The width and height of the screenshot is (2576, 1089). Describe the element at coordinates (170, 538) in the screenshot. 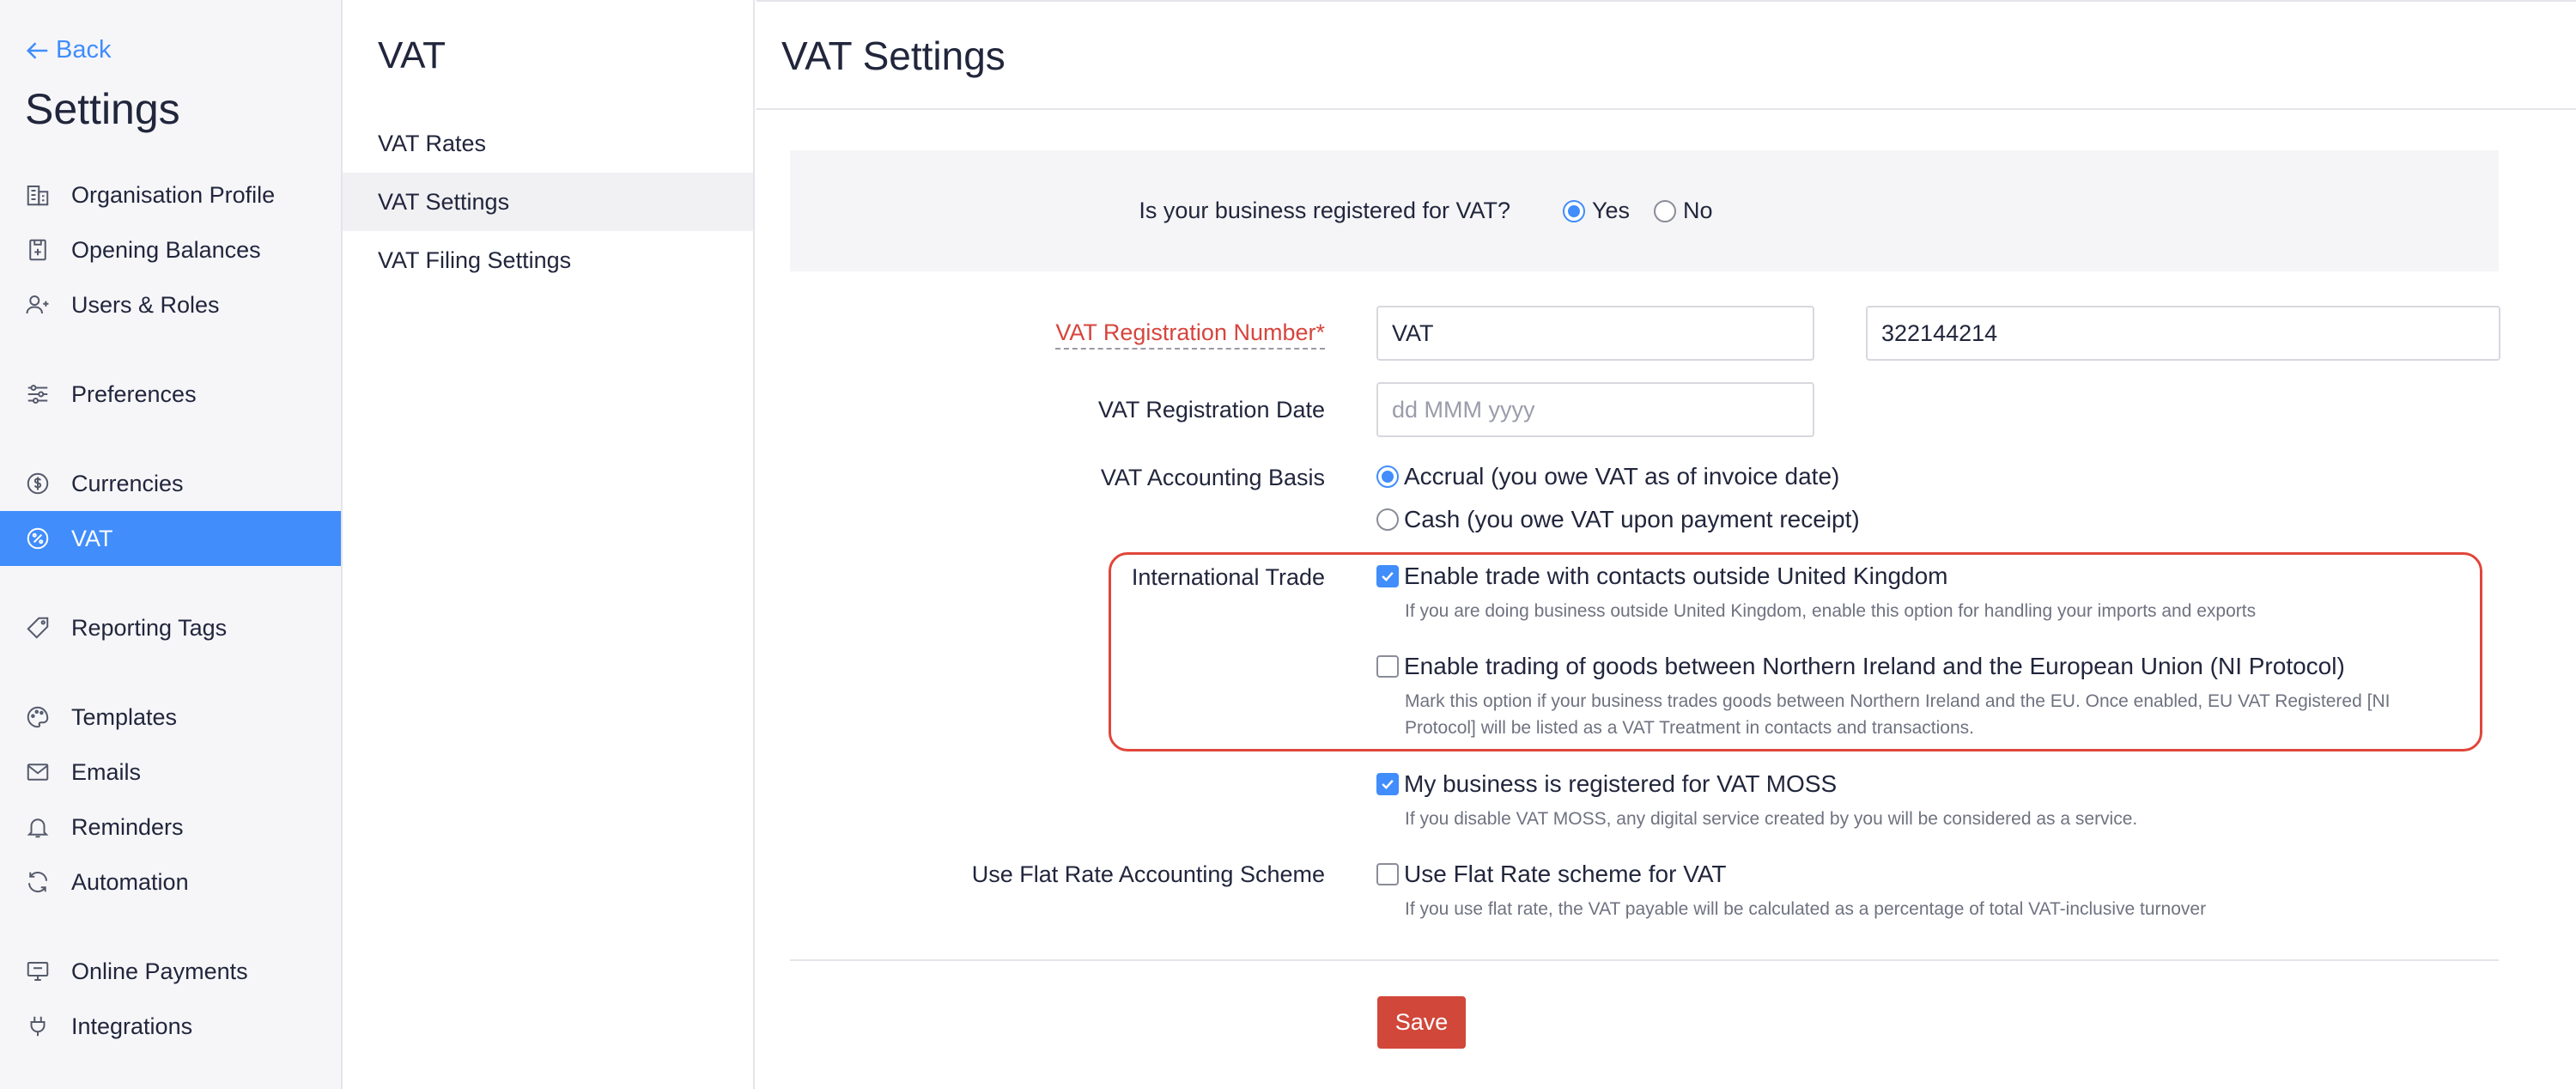

I see `sidebar-item-vat: VAT` at that location.